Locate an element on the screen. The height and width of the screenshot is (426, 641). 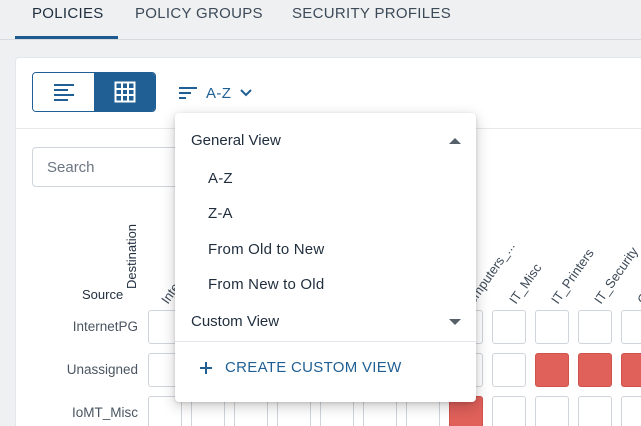
general-view-header: General View is located at coordinates (326, 140).